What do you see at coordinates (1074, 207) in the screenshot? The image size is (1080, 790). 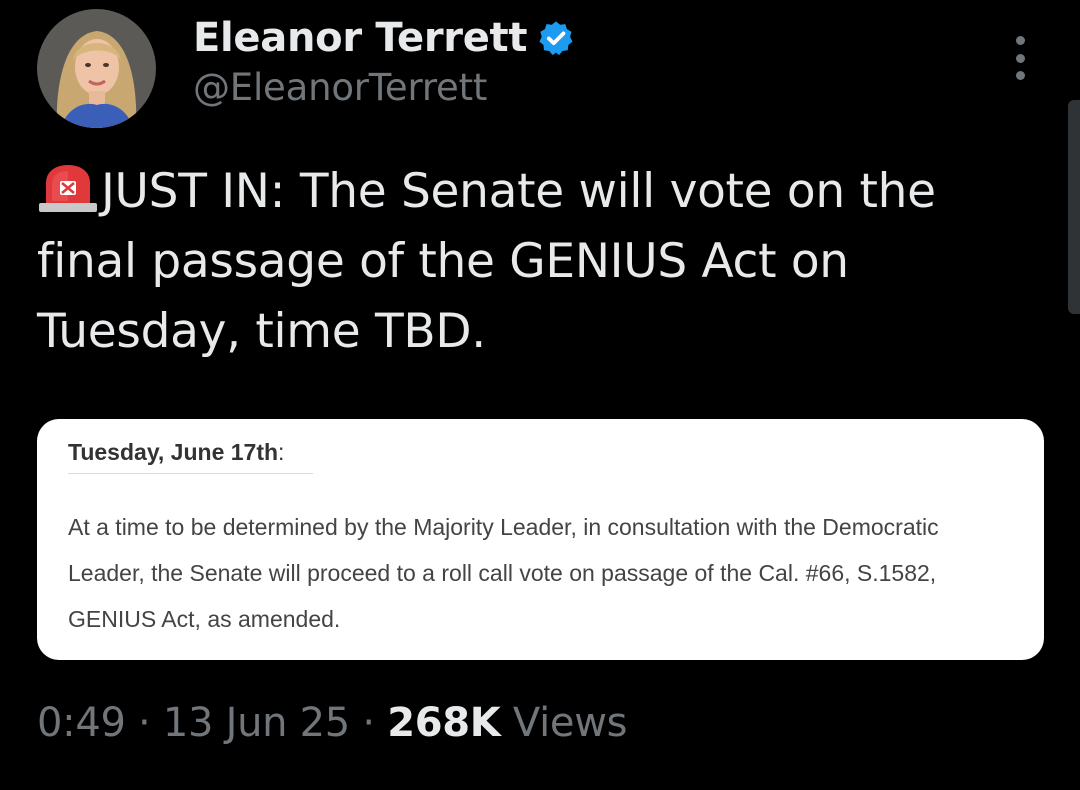 I see `scrollbar-thumb` at bounding box center [1074, 207].